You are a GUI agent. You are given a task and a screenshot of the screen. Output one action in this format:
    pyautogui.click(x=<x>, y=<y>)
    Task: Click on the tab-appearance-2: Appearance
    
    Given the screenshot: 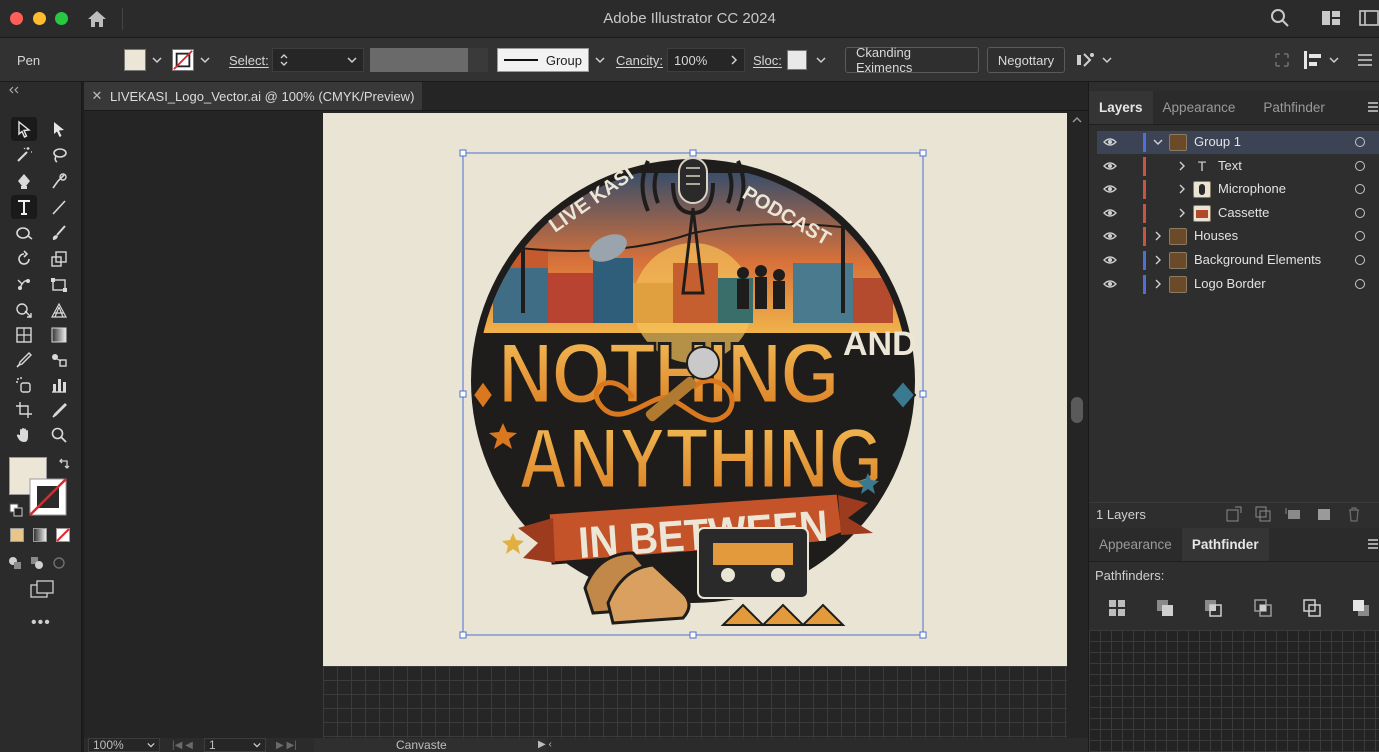 What is the action you would take?
    pyautogui.click(x=1135, y=544)
    